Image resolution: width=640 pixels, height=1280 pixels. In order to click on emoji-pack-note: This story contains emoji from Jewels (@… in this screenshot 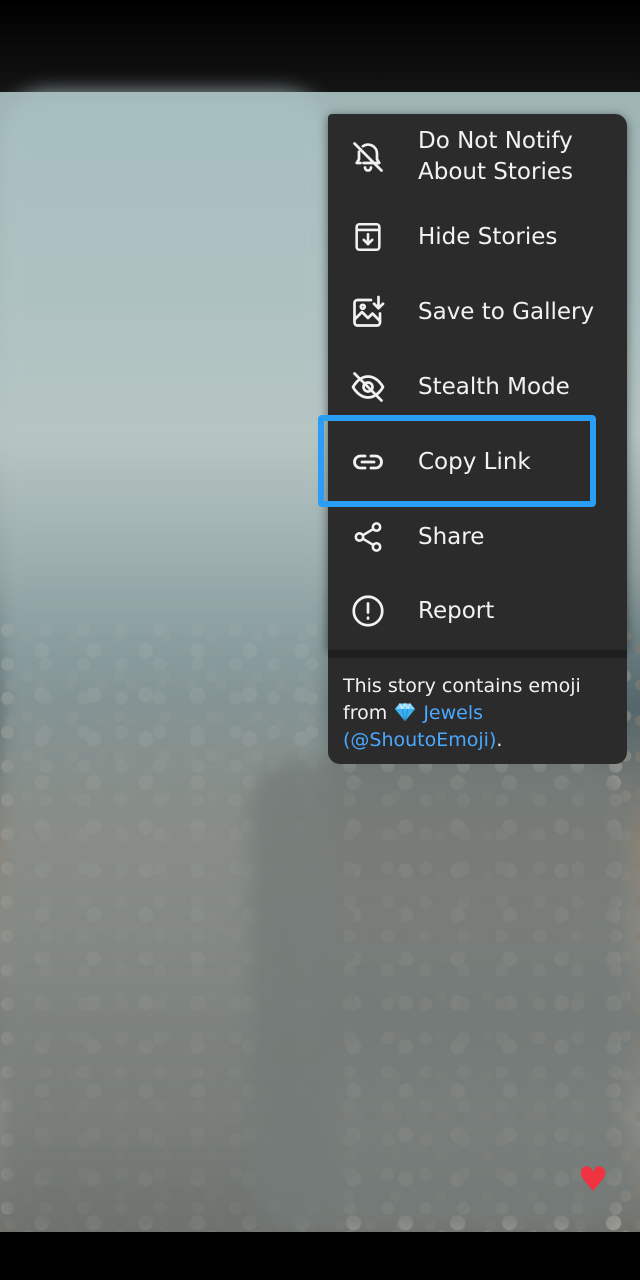, I will do `click(477, 711)`.